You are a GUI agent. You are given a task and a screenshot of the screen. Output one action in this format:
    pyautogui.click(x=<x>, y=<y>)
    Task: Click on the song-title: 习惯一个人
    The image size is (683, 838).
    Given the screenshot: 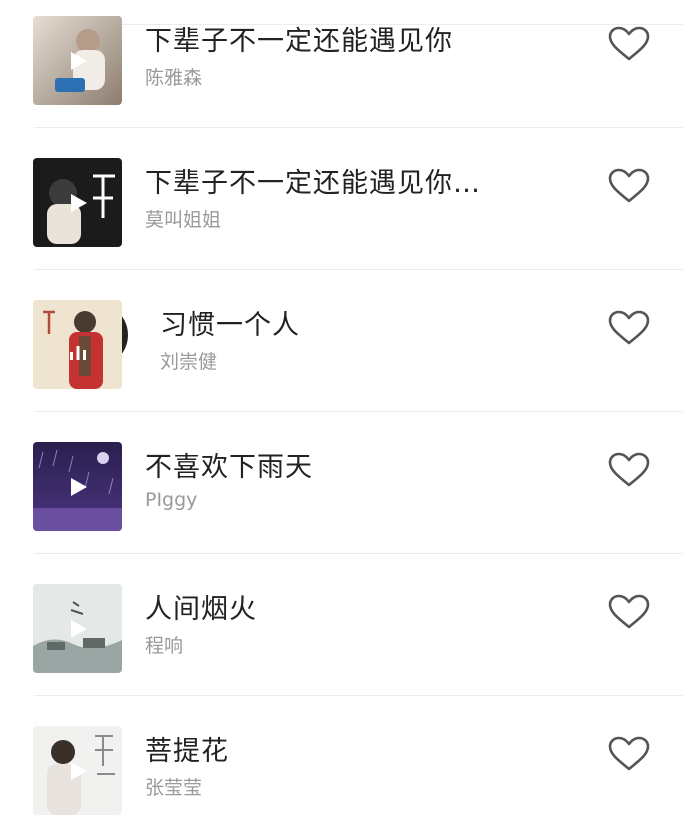 What is the action you would take?
    pyautogui.click(x=230, y=322)
    